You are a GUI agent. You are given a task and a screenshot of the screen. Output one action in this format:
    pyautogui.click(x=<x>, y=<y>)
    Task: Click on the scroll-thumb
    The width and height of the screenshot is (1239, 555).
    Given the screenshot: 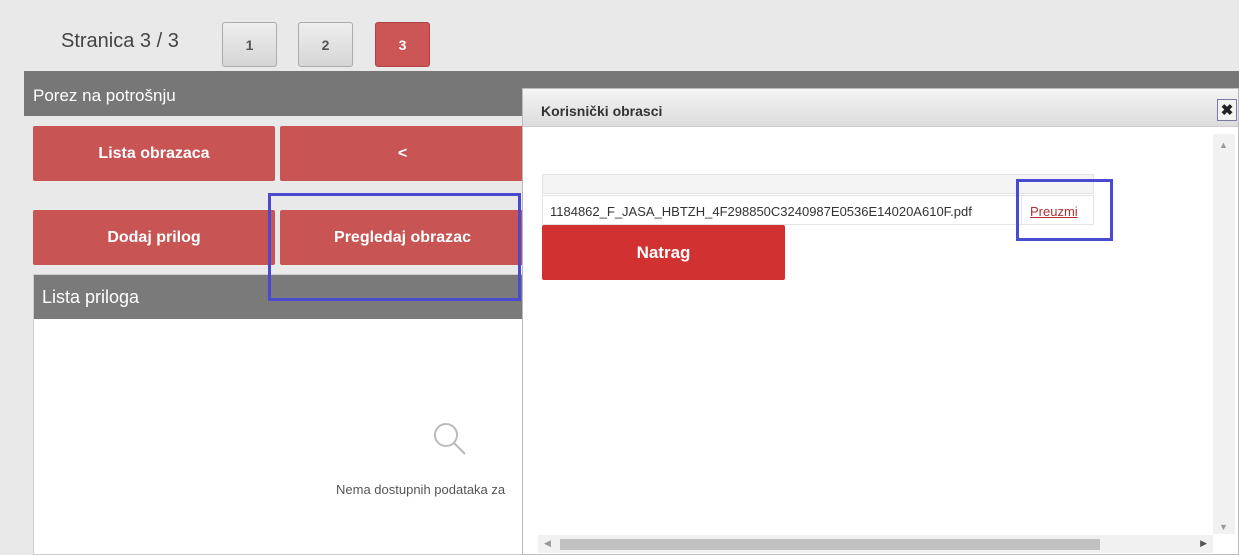 What is the action you would take?
    pyautogui.click(x=830, y=544)
    